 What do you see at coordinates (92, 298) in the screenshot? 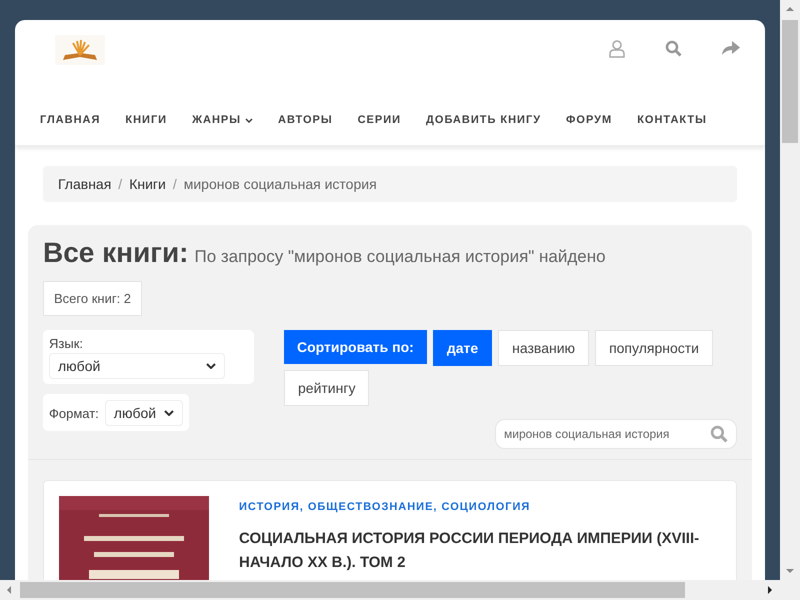
I see `total-count: Всего книг: 2` at bounding box center [92, 298].